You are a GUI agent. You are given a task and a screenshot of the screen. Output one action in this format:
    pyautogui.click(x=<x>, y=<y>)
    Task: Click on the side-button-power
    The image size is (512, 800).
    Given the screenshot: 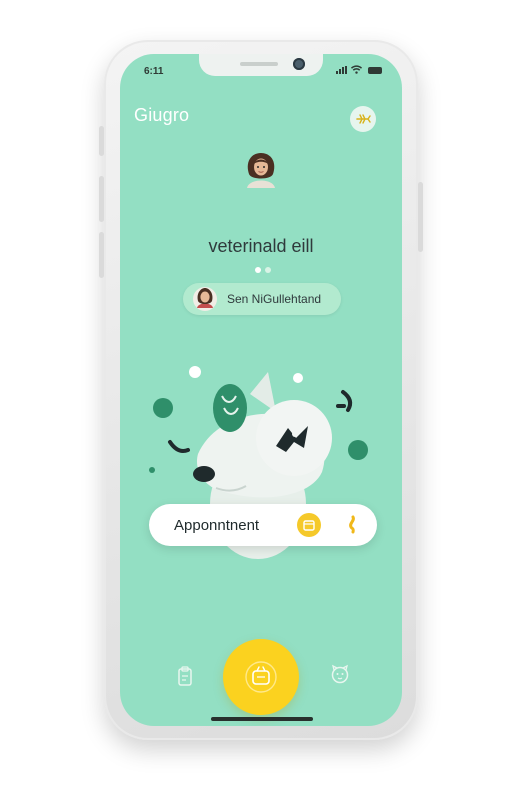 What is the action you would take?
    pyautogui.click(x=420, y=217)
    